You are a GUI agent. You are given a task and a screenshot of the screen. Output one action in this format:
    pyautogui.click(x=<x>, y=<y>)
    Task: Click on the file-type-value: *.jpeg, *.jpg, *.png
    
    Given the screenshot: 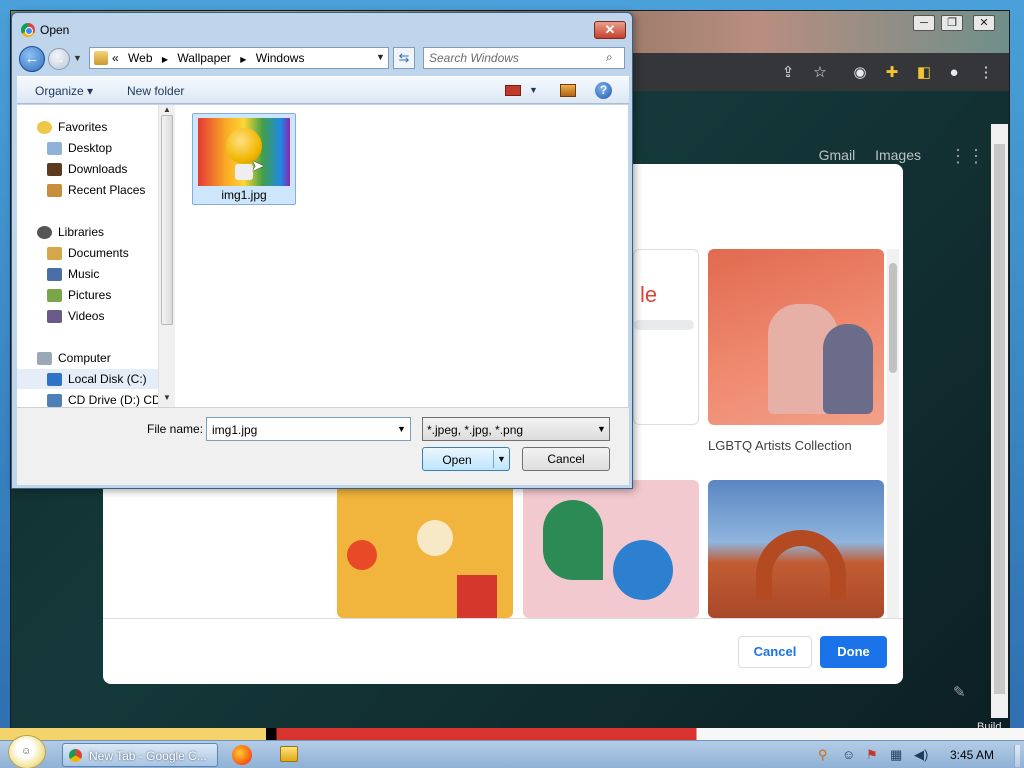 What is the action you would take?
    pyautogui.click(x=475, y=430)
    